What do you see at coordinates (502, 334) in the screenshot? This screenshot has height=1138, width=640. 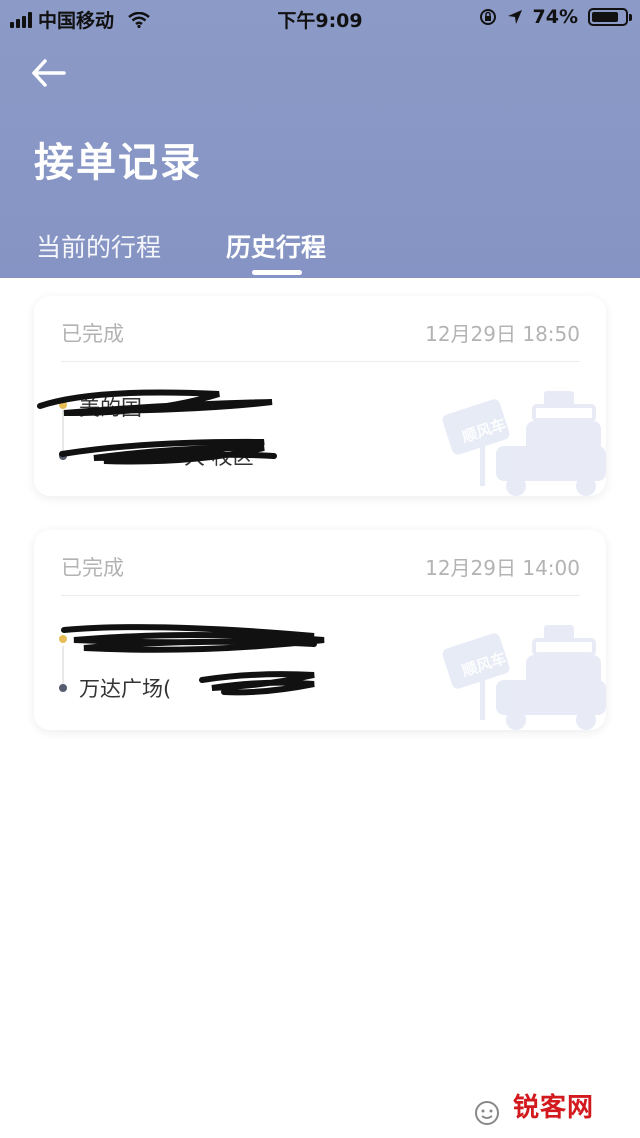 I see `order-time: 12月29日 18:50` at bounding box center [502, 334].